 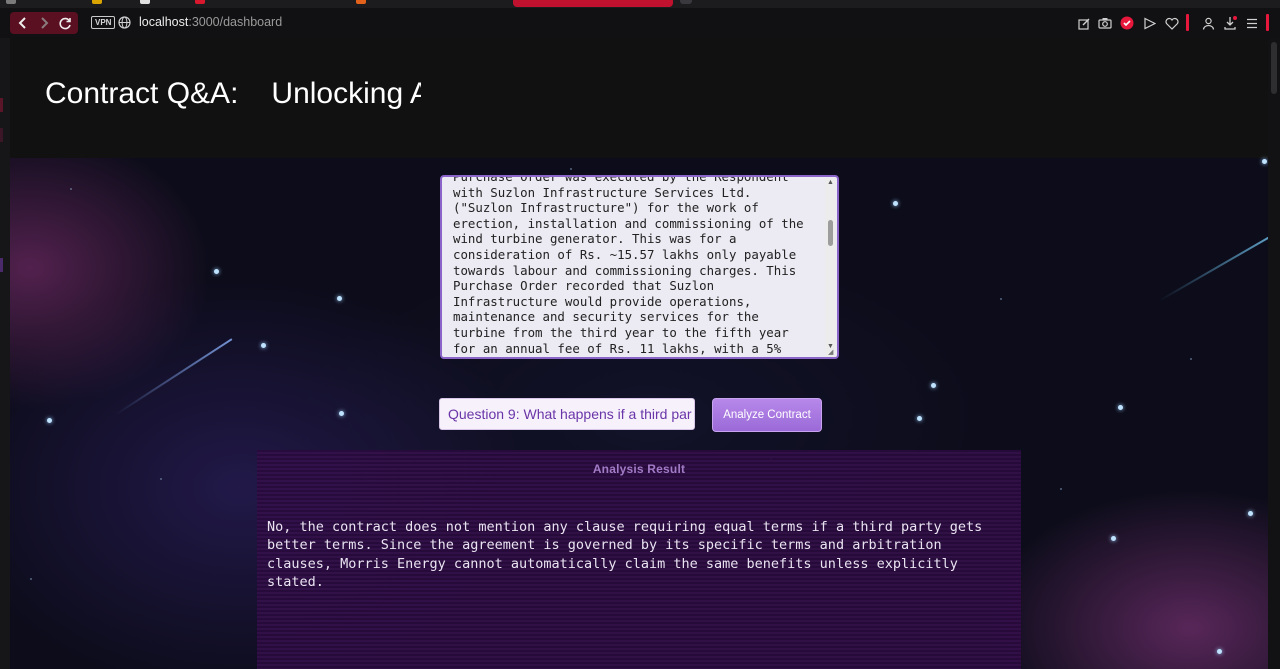 What do you see at coordinates (1230, 23) in the screenshot?
I see `download-icon` at bounding box center [1230, 23].